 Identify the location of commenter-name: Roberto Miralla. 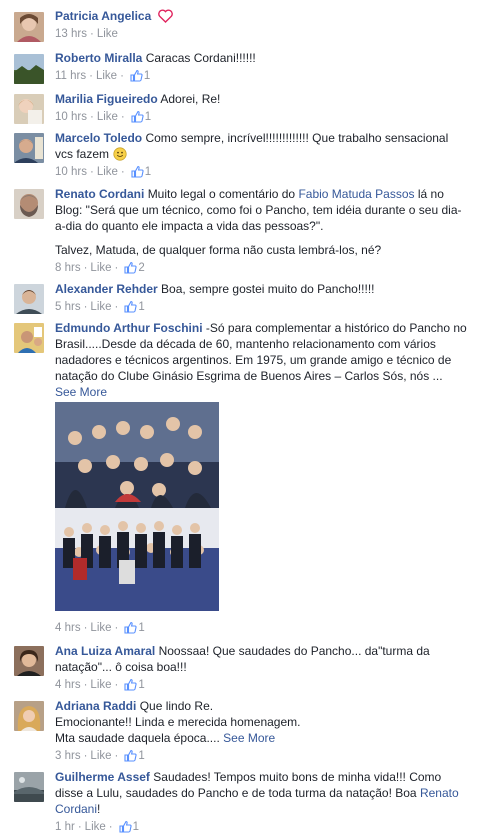
(98, 58).